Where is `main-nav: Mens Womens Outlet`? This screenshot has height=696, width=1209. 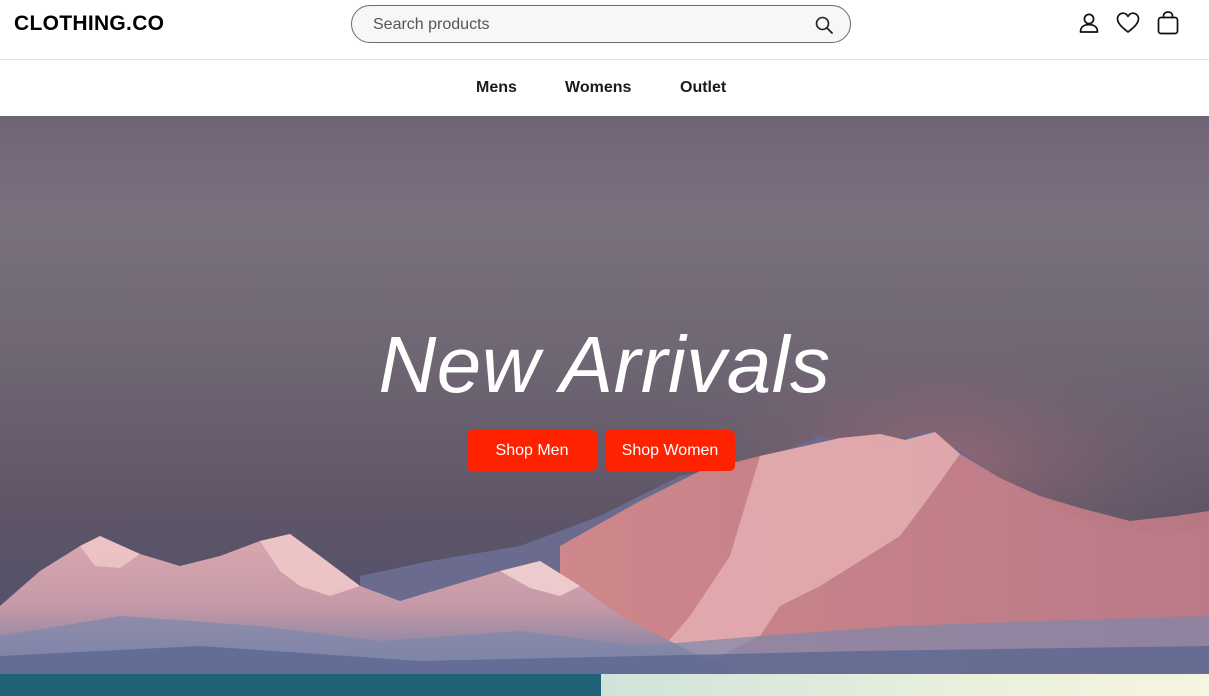
main-nav: Mens Womens Outlet is located at coordinates (604, 88).